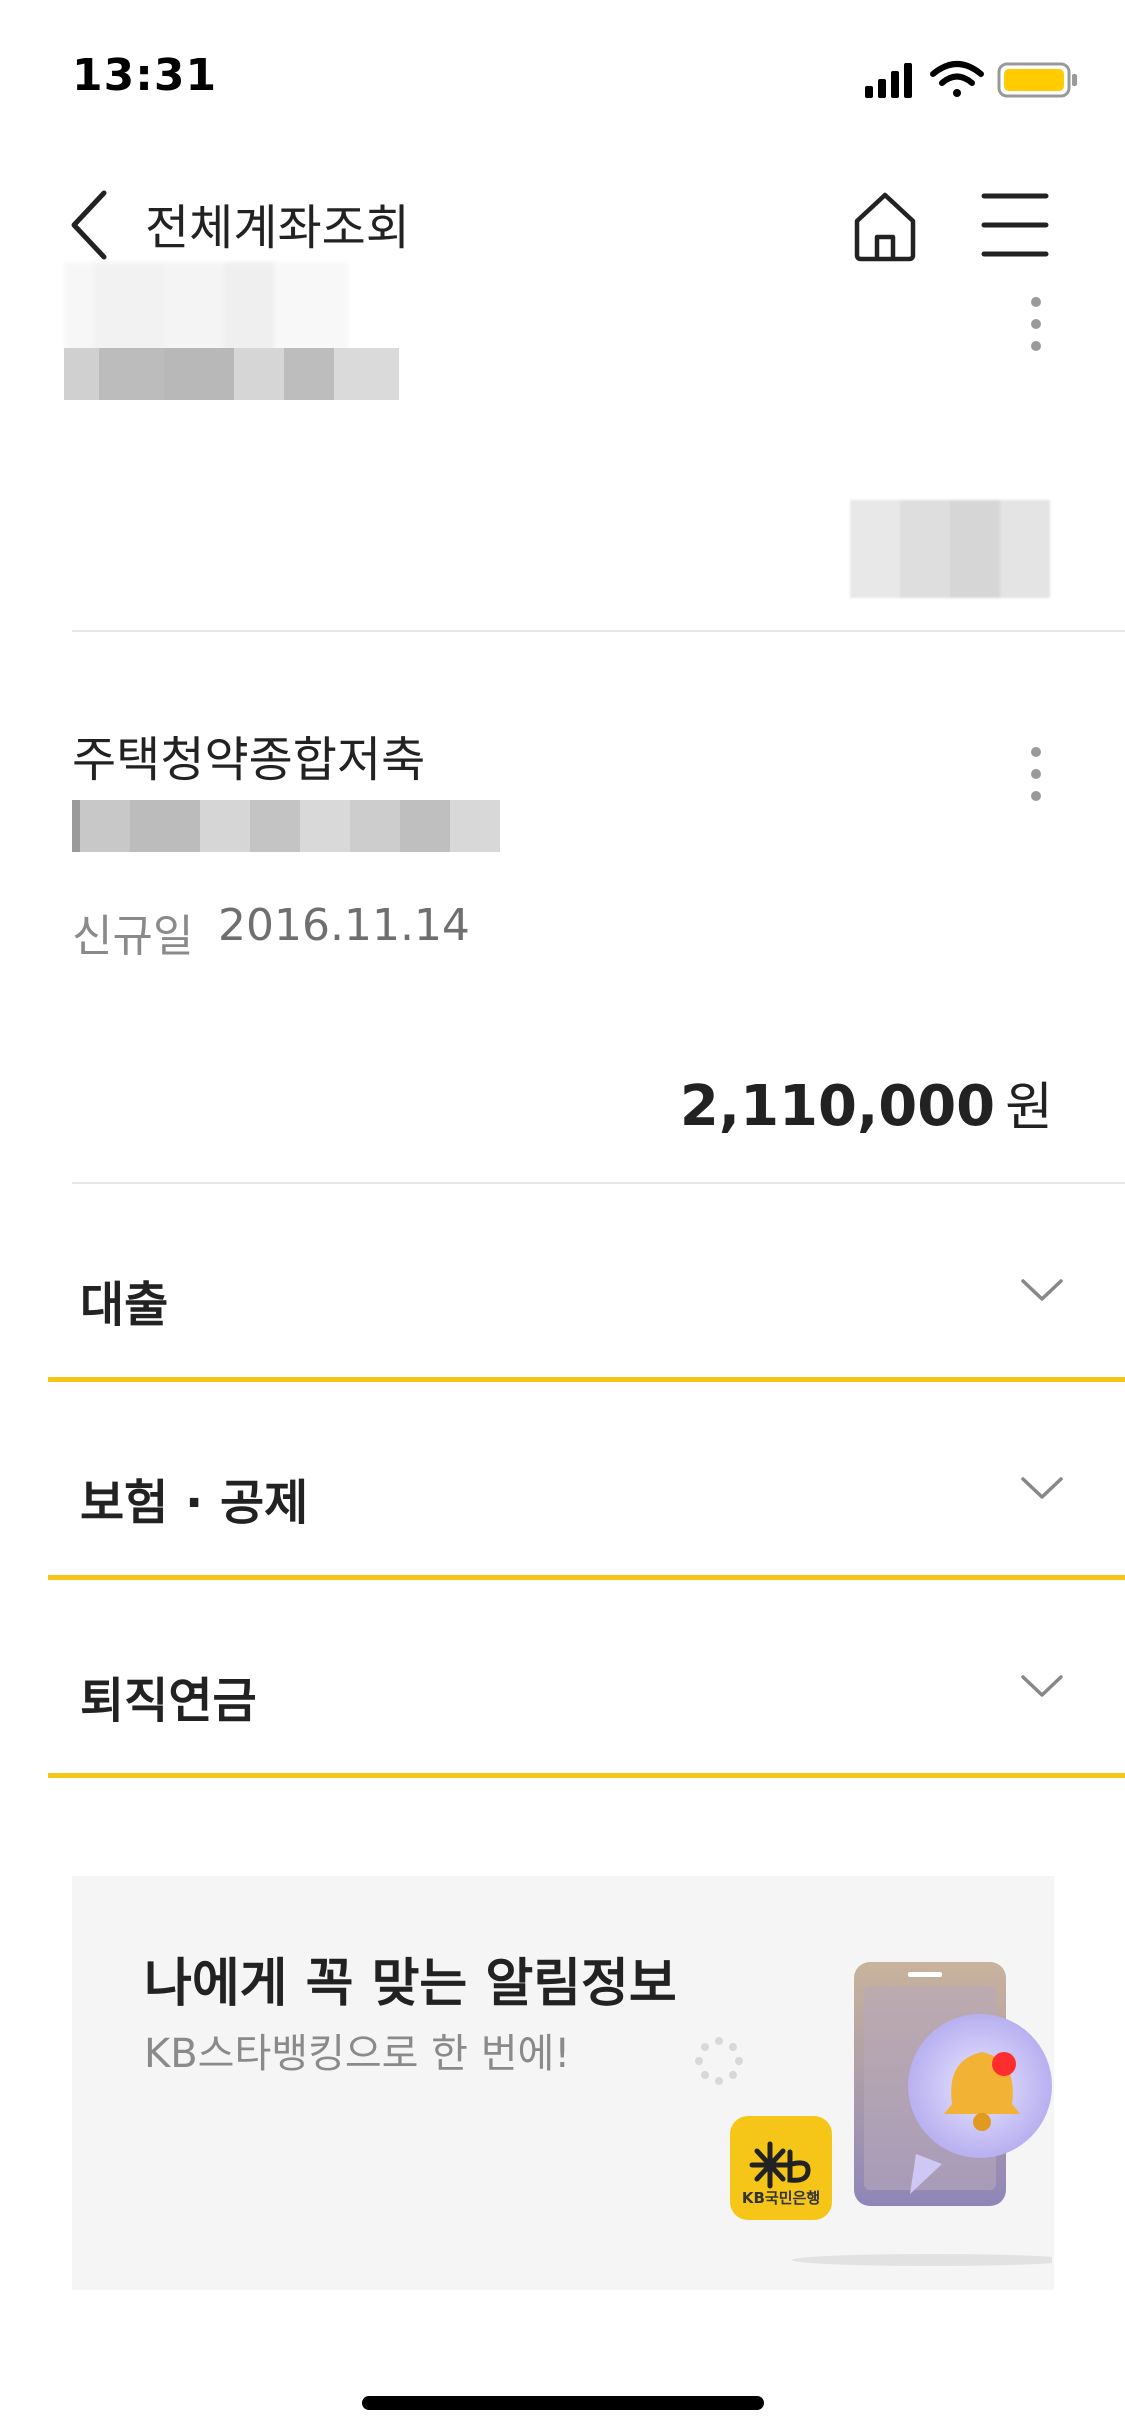 This screenshot has width=1125, height=2436. What do you see at coordinates (1029, 1108) in the screenshot?
I see `balance-unit: 원` at bounding box center [1029, 1108].